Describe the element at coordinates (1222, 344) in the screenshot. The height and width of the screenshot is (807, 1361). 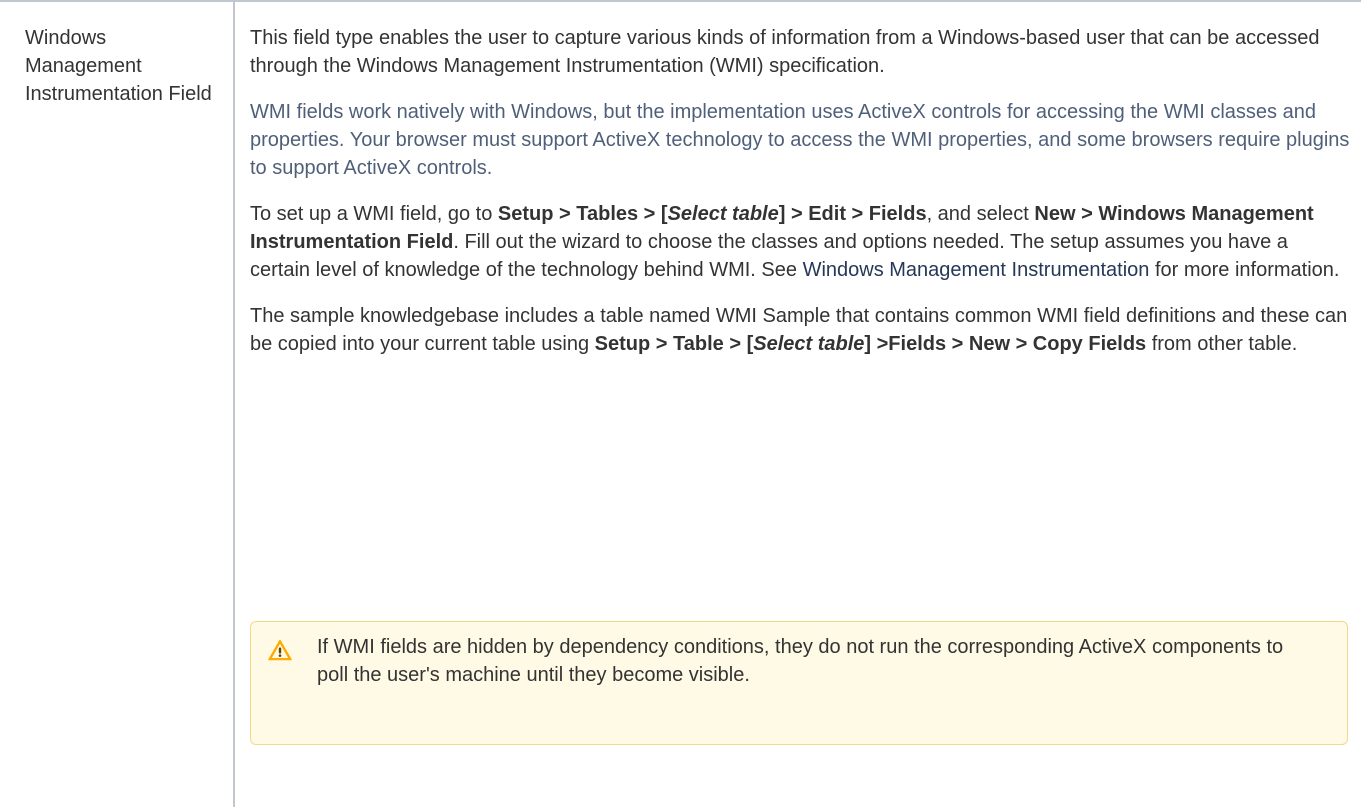
I see `text-span: from other table.` at that location.